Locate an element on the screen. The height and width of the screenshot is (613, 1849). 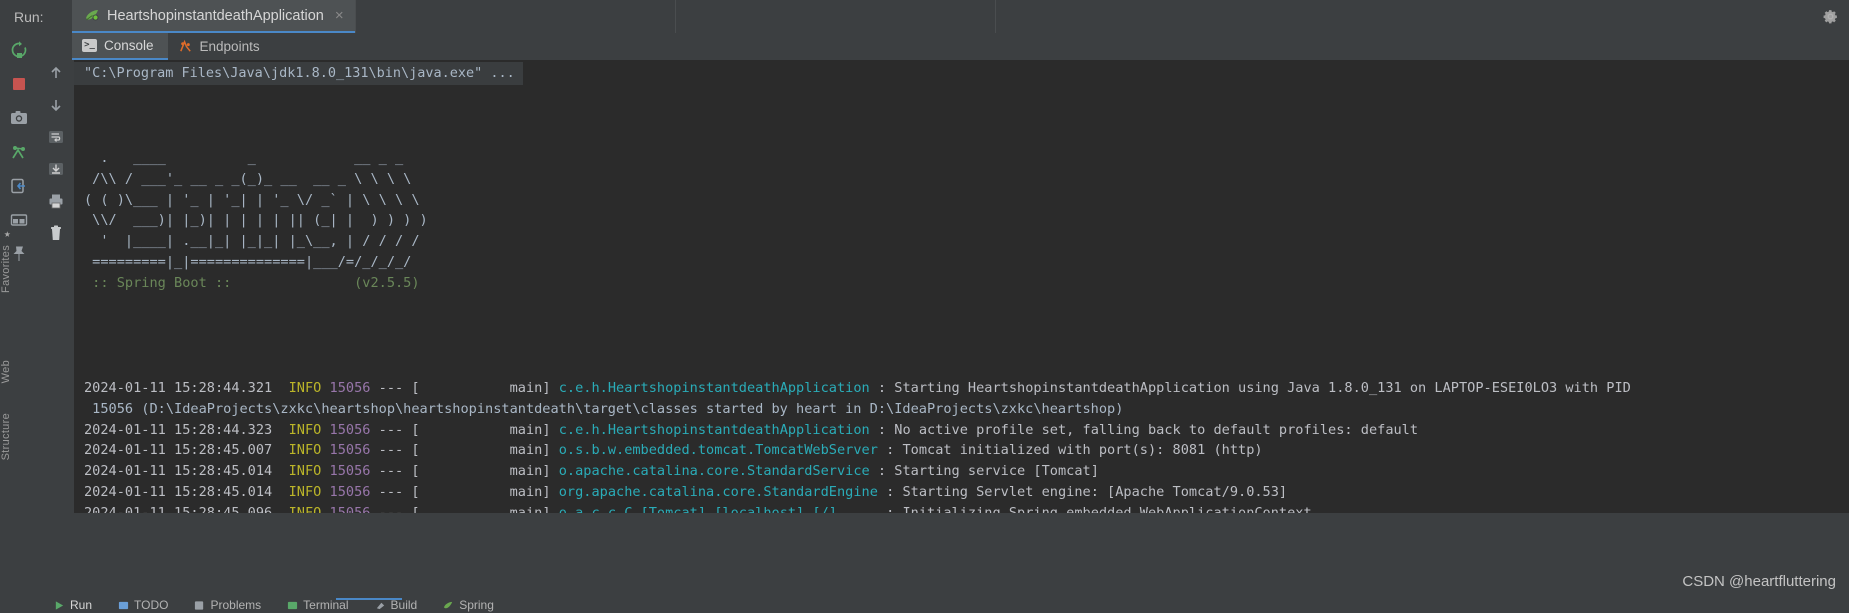
settings-gear-button is located at coordinates (1830, 16).